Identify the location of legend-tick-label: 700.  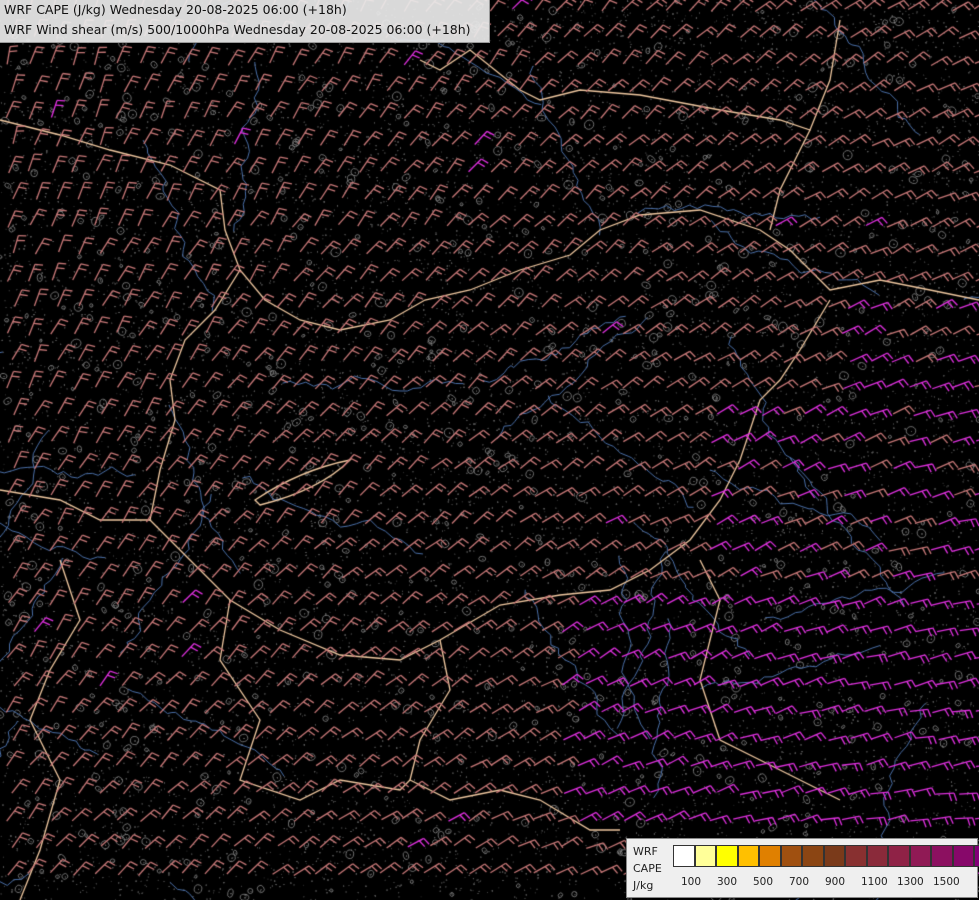
(799, 882).